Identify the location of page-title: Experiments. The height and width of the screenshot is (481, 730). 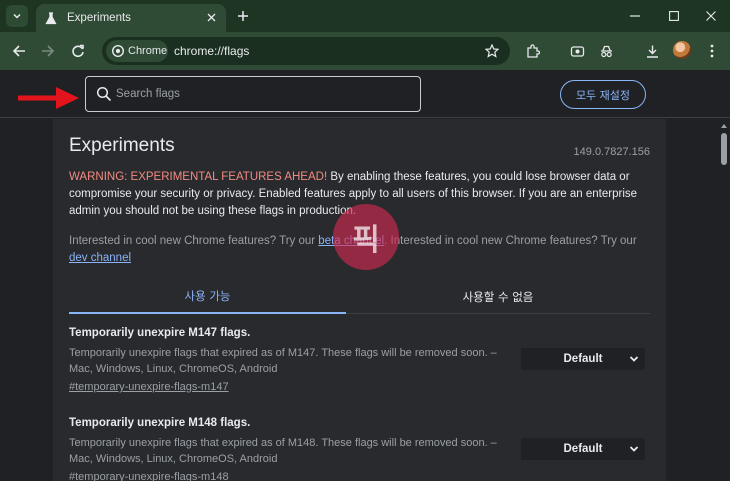
(122, 145).